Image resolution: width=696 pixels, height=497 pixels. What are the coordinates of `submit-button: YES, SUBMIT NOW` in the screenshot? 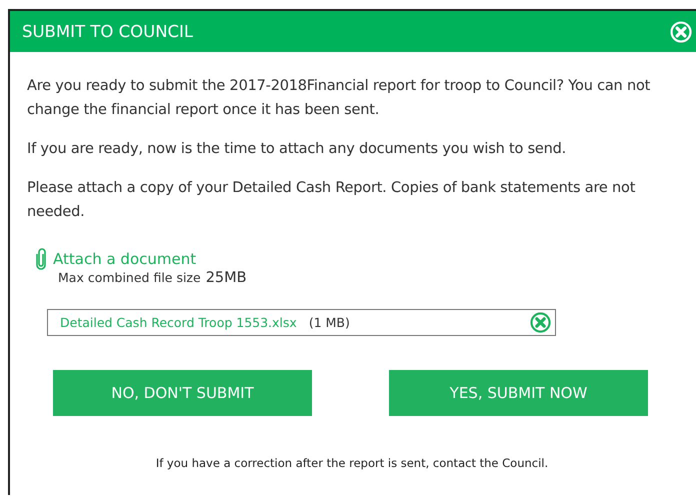 It's located at (518, 393).